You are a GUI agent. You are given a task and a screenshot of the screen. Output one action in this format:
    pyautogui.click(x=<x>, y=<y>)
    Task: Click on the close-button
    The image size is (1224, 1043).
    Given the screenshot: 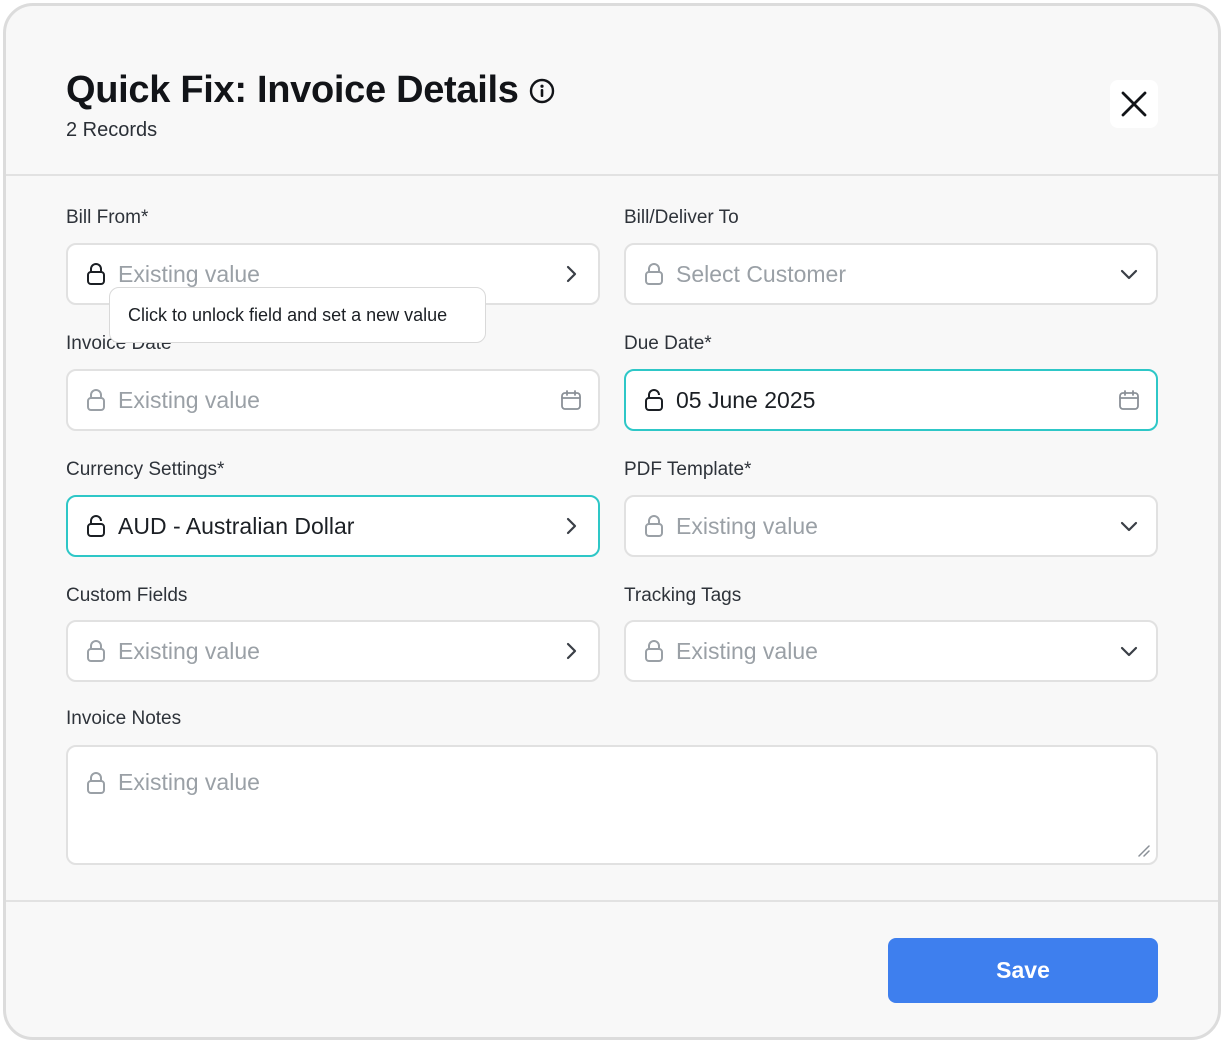 What is the action you would take?
    pyautogui.click(x=1134, y=104)
    